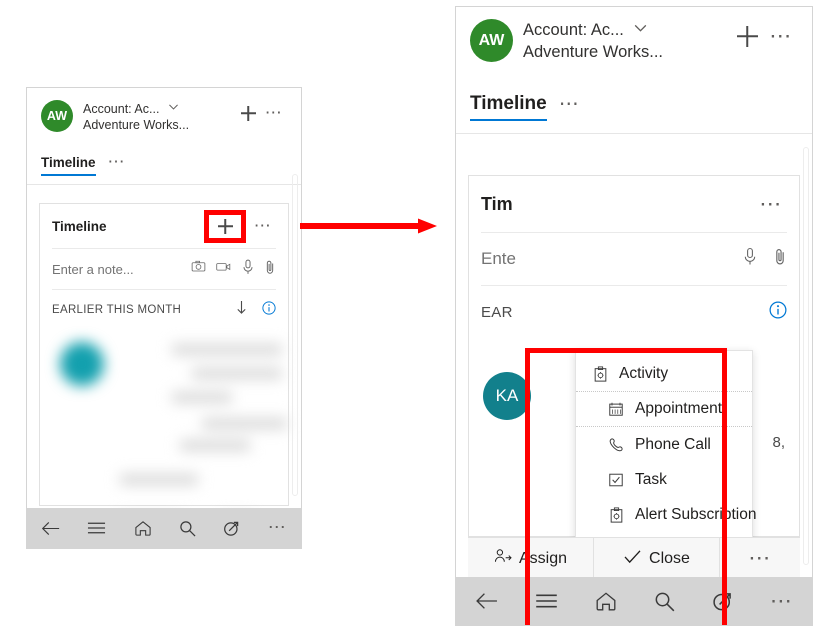  What do you see at coordinates (696, 514) in the screenshot?
I see `menu-item-label: Alert Subscription` at bounding box center [696, 514].